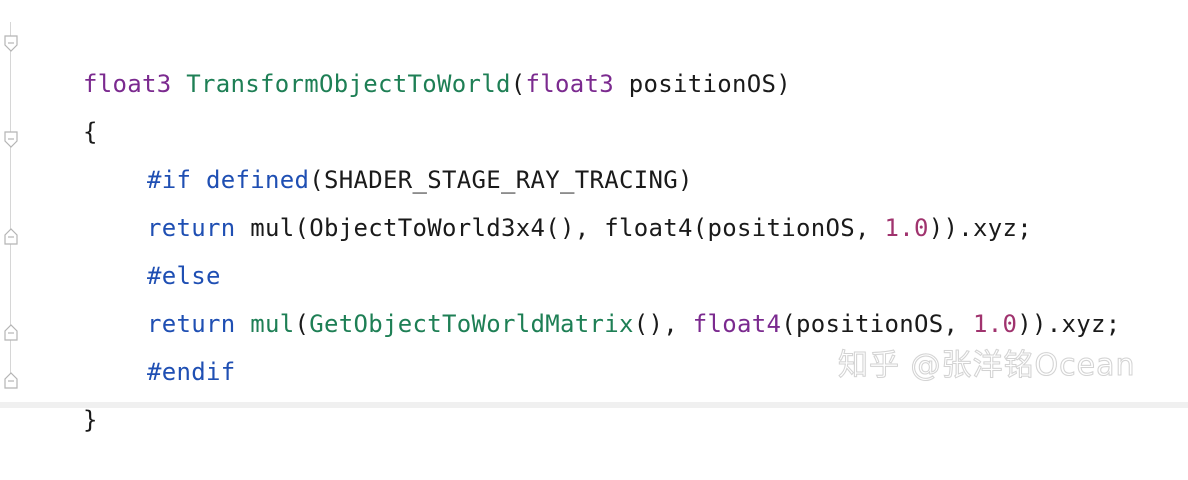 The width and height of the screenshot is (1188, 480). What do you see at coordinates (272, 324) in the screenshot?
I see `function-name-token: mul` at bounding box center [272, 324].